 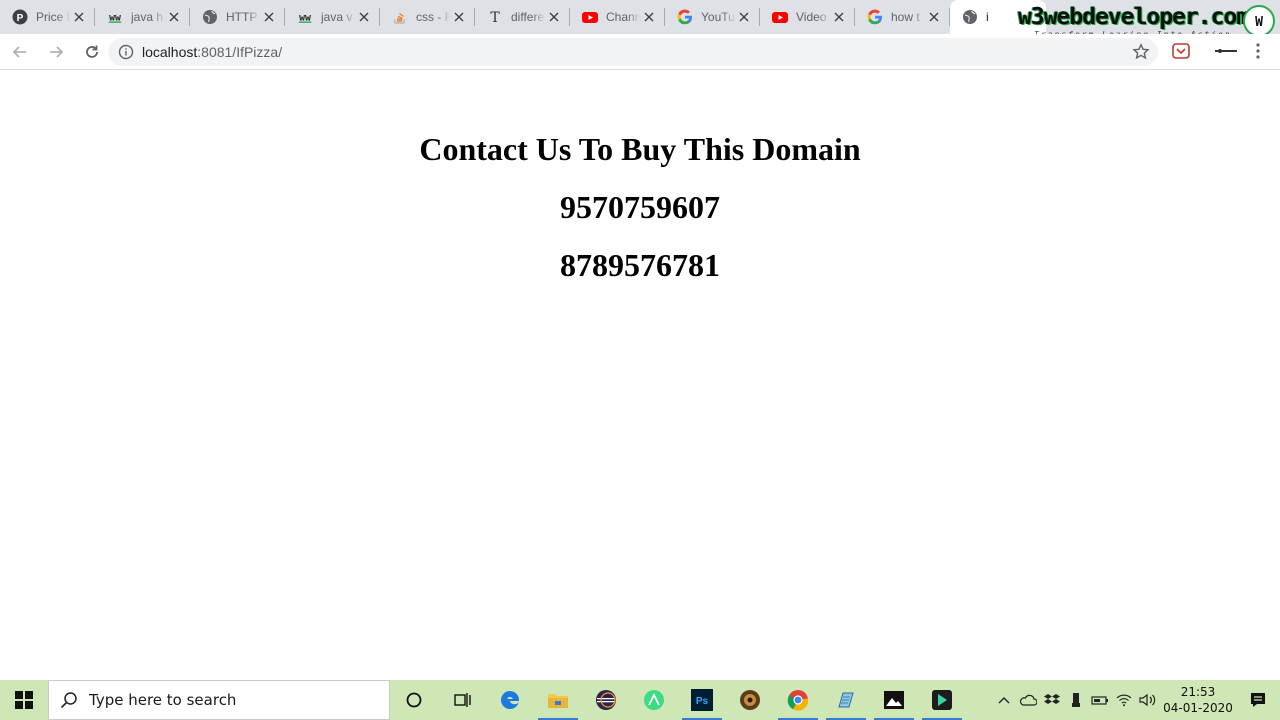 I want to click on search-icon, so click(x=69, y=700).